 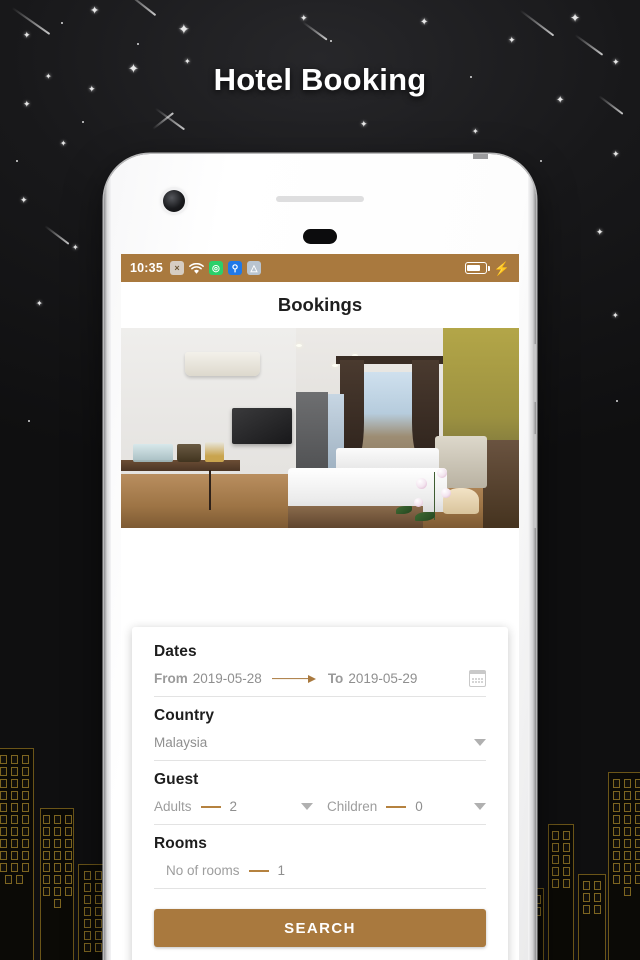 I want to click on location-icon: ⚲, so click(x=234, y=268).